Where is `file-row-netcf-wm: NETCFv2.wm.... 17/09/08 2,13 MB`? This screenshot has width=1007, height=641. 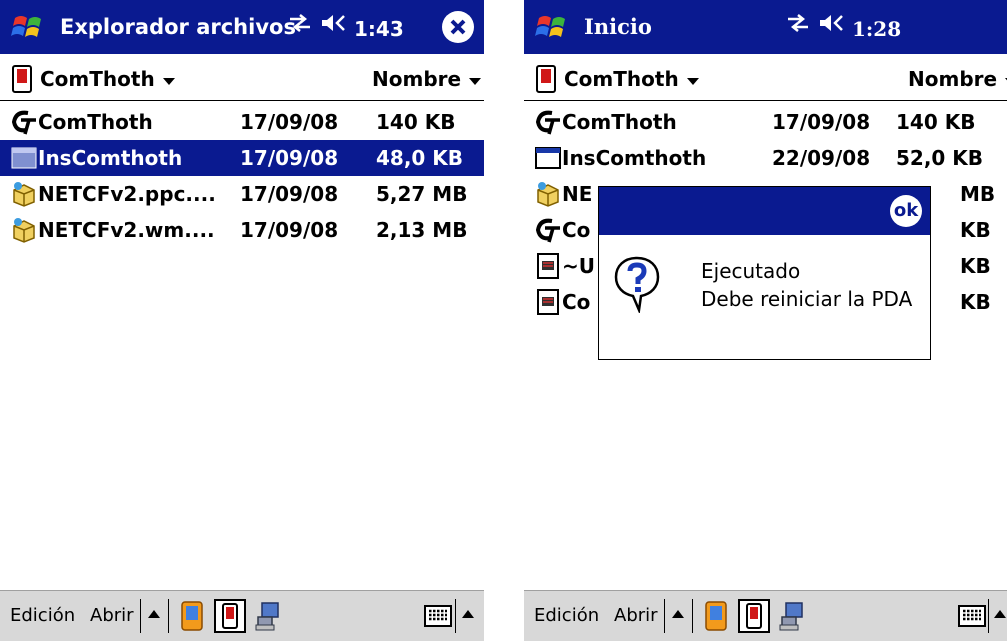
file-row-netcf-wm: NETCFv2.wm.... 17/09/08 2,13 MB is located at coordinates (242, 230).